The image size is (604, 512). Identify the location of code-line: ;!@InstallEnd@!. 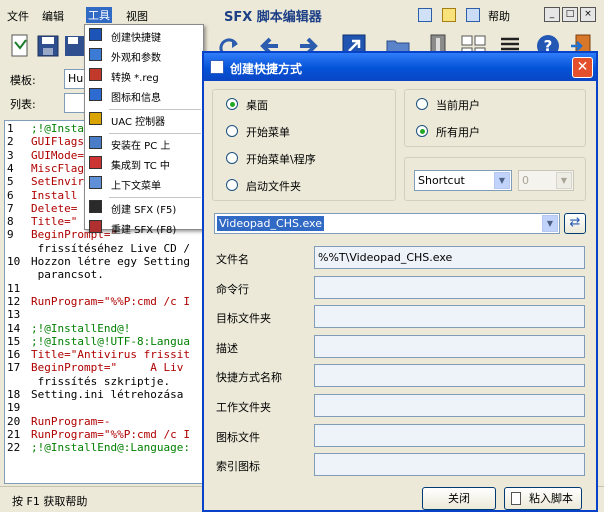
(81, 328).